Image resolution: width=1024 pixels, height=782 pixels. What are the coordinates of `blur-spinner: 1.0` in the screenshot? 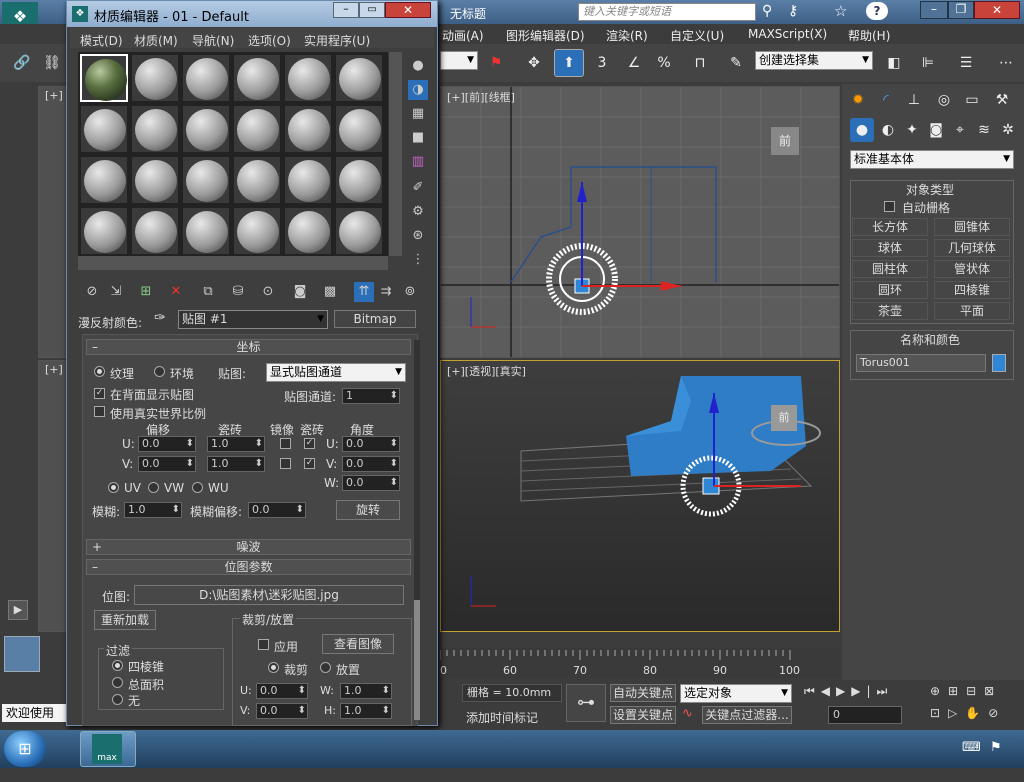 It's located at (153, 510).